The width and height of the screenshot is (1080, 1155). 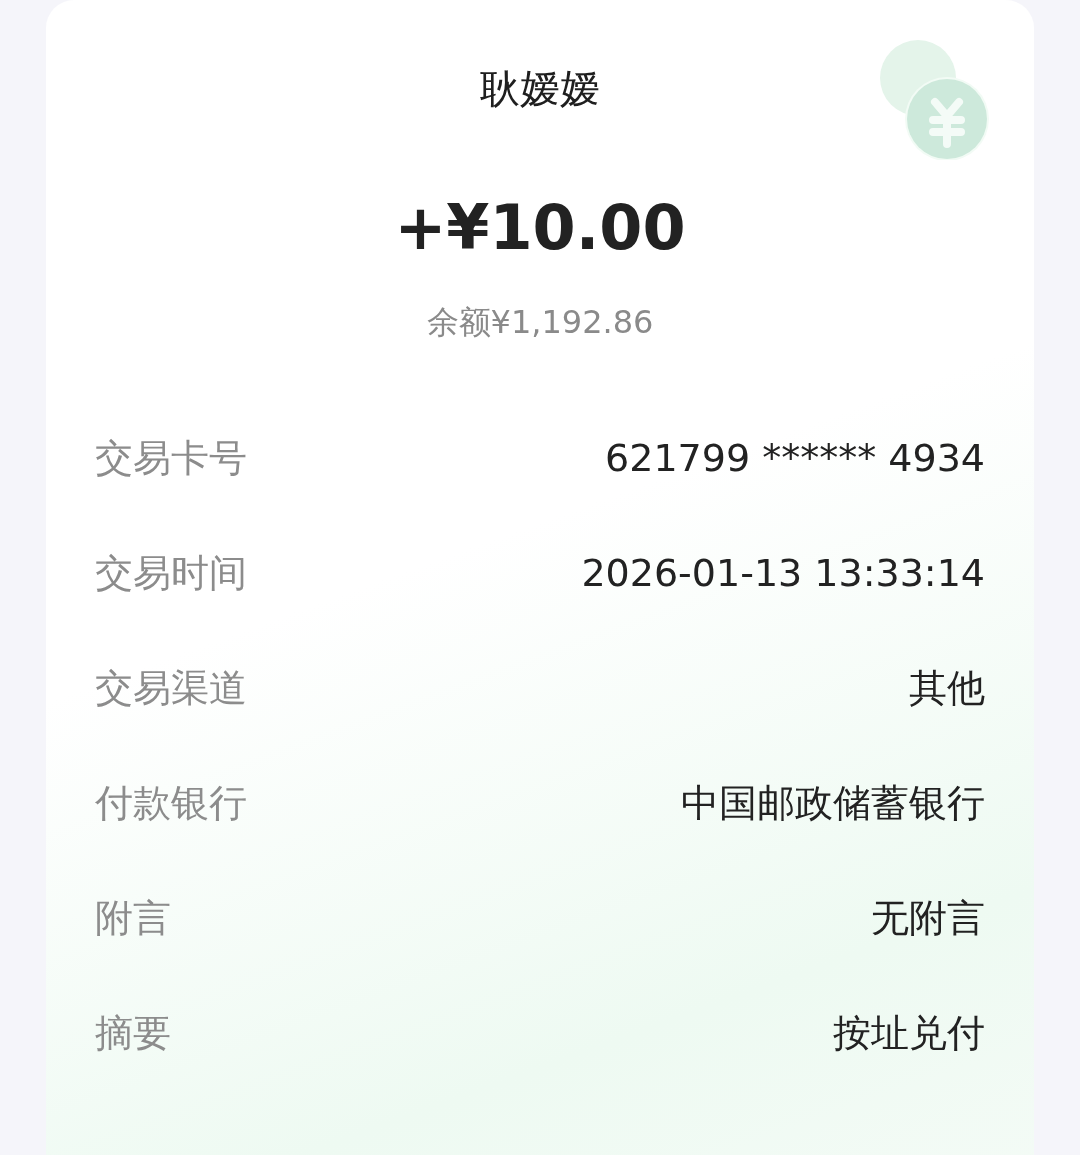 What do you see at coordinates (171, 573) in the screenshot?
I see `detail-label: 交易时间` at bounding box center [171, 573].